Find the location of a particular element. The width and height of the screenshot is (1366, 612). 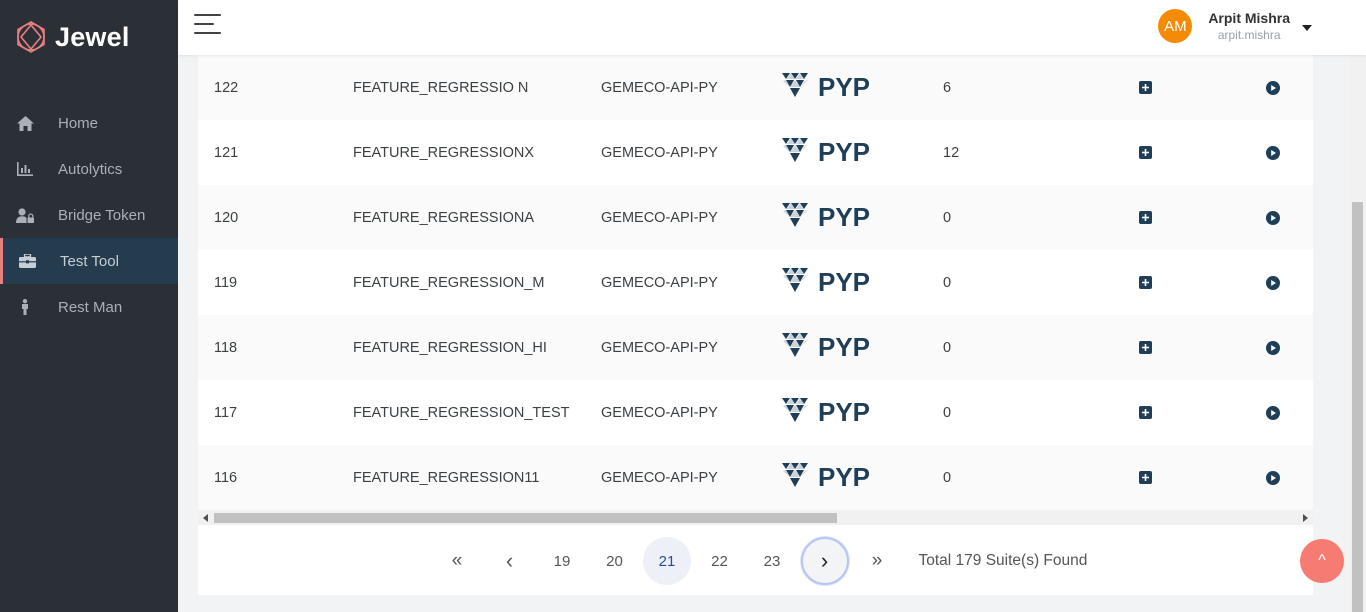

page-19-button: 19 is located at coordinates (562, 561).